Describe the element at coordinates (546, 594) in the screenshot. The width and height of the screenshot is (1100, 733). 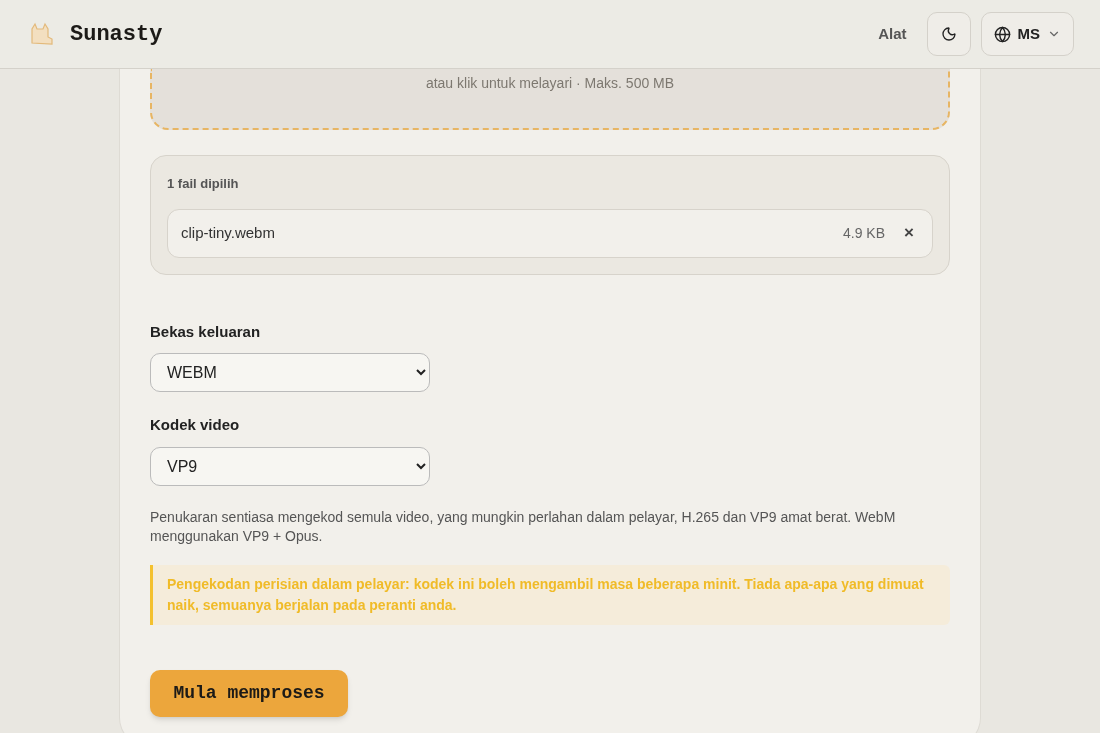
I see `warning-text: Pengekodan perisian dalam pelayar: kodek ini boleh mengambil masa beberapa minit. Tiada apa-apa yang dimuat naik, semuanya berjalan pada peranti anda.` at that location.